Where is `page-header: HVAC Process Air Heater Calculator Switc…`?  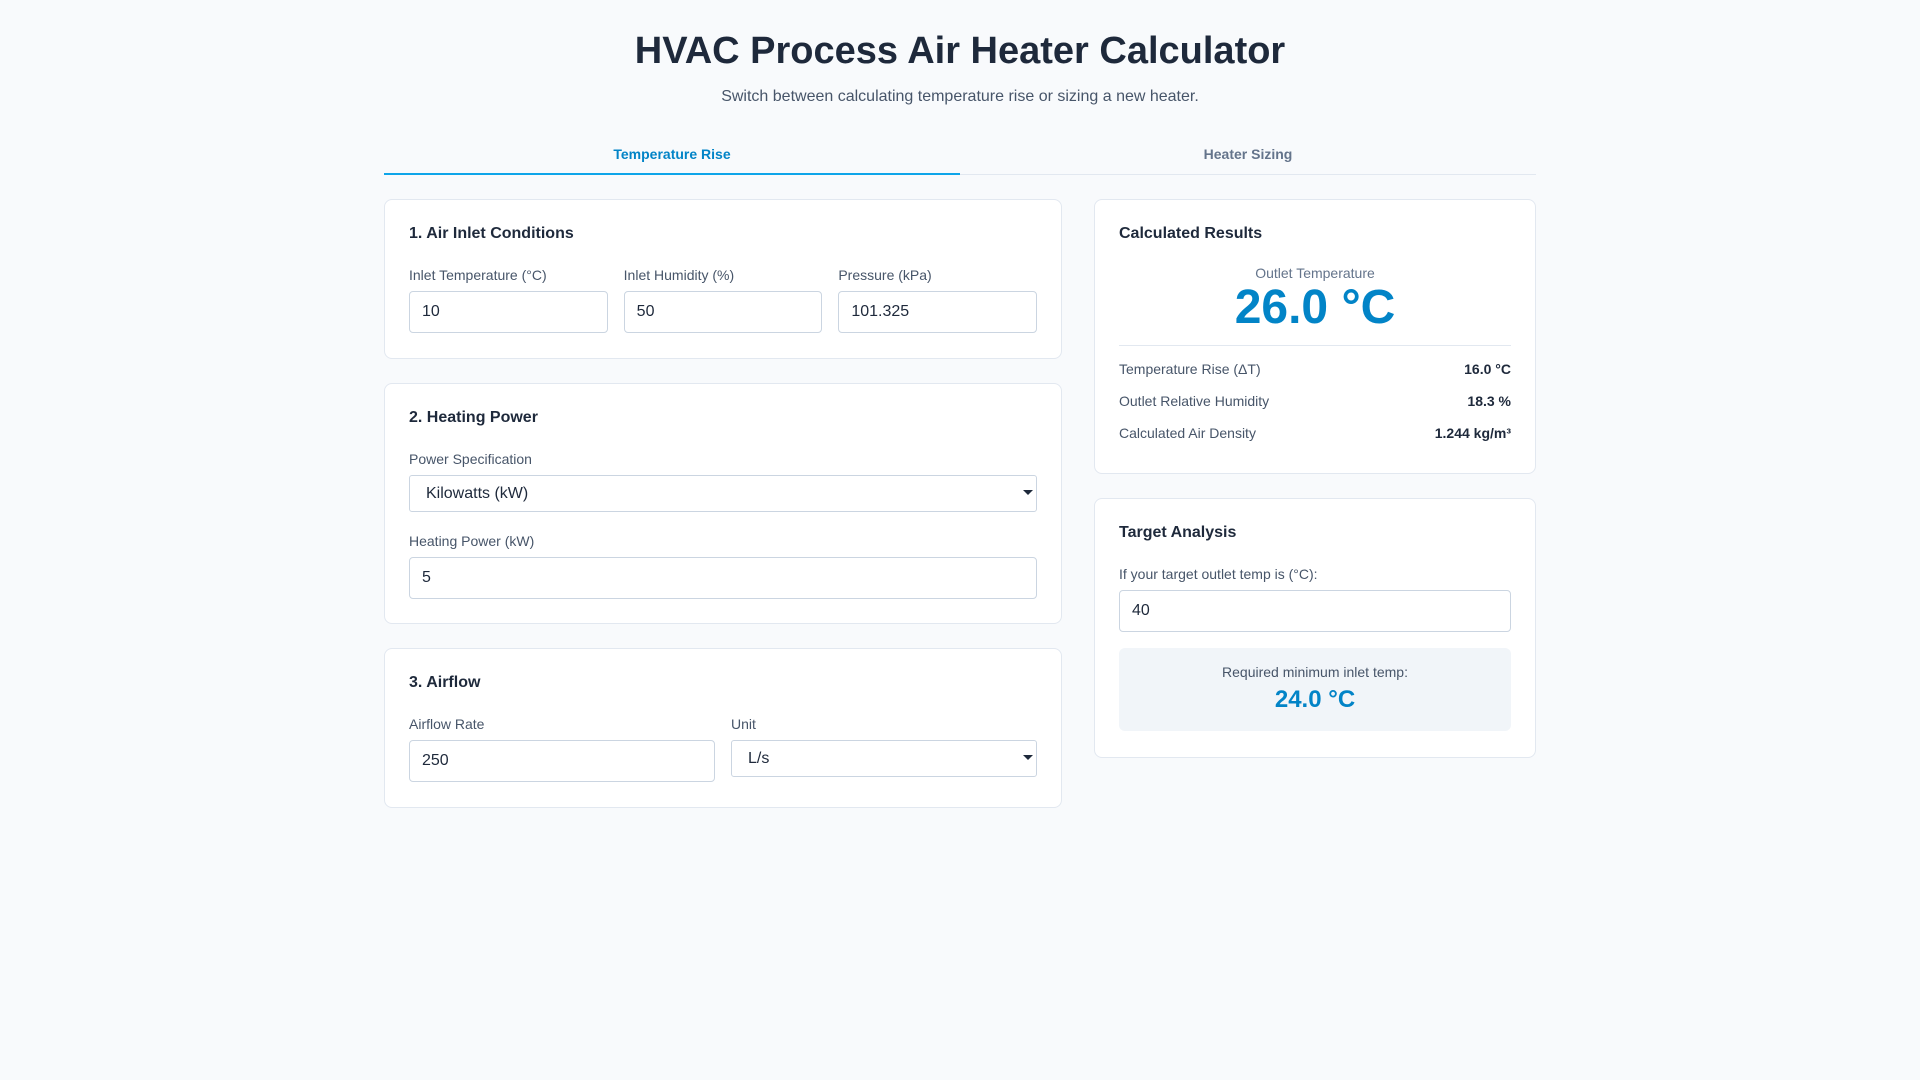 page-header: HVAC Process Air Heater Calculator Switc… is located at coordinates (960, 53).